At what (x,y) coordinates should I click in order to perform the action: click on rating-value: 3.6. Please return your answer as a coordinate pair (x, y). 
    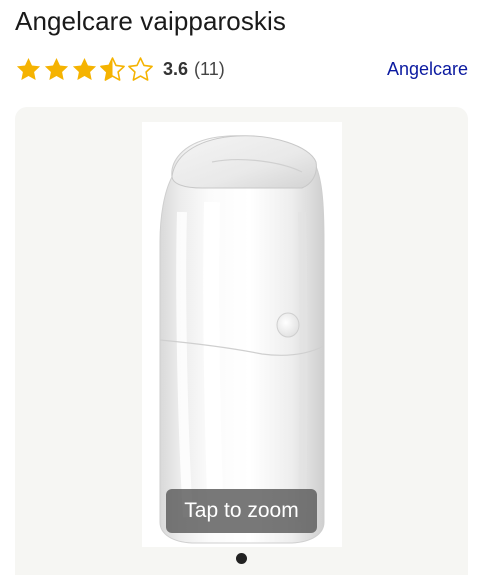
    Looking at the image, I should click on (176, 68).